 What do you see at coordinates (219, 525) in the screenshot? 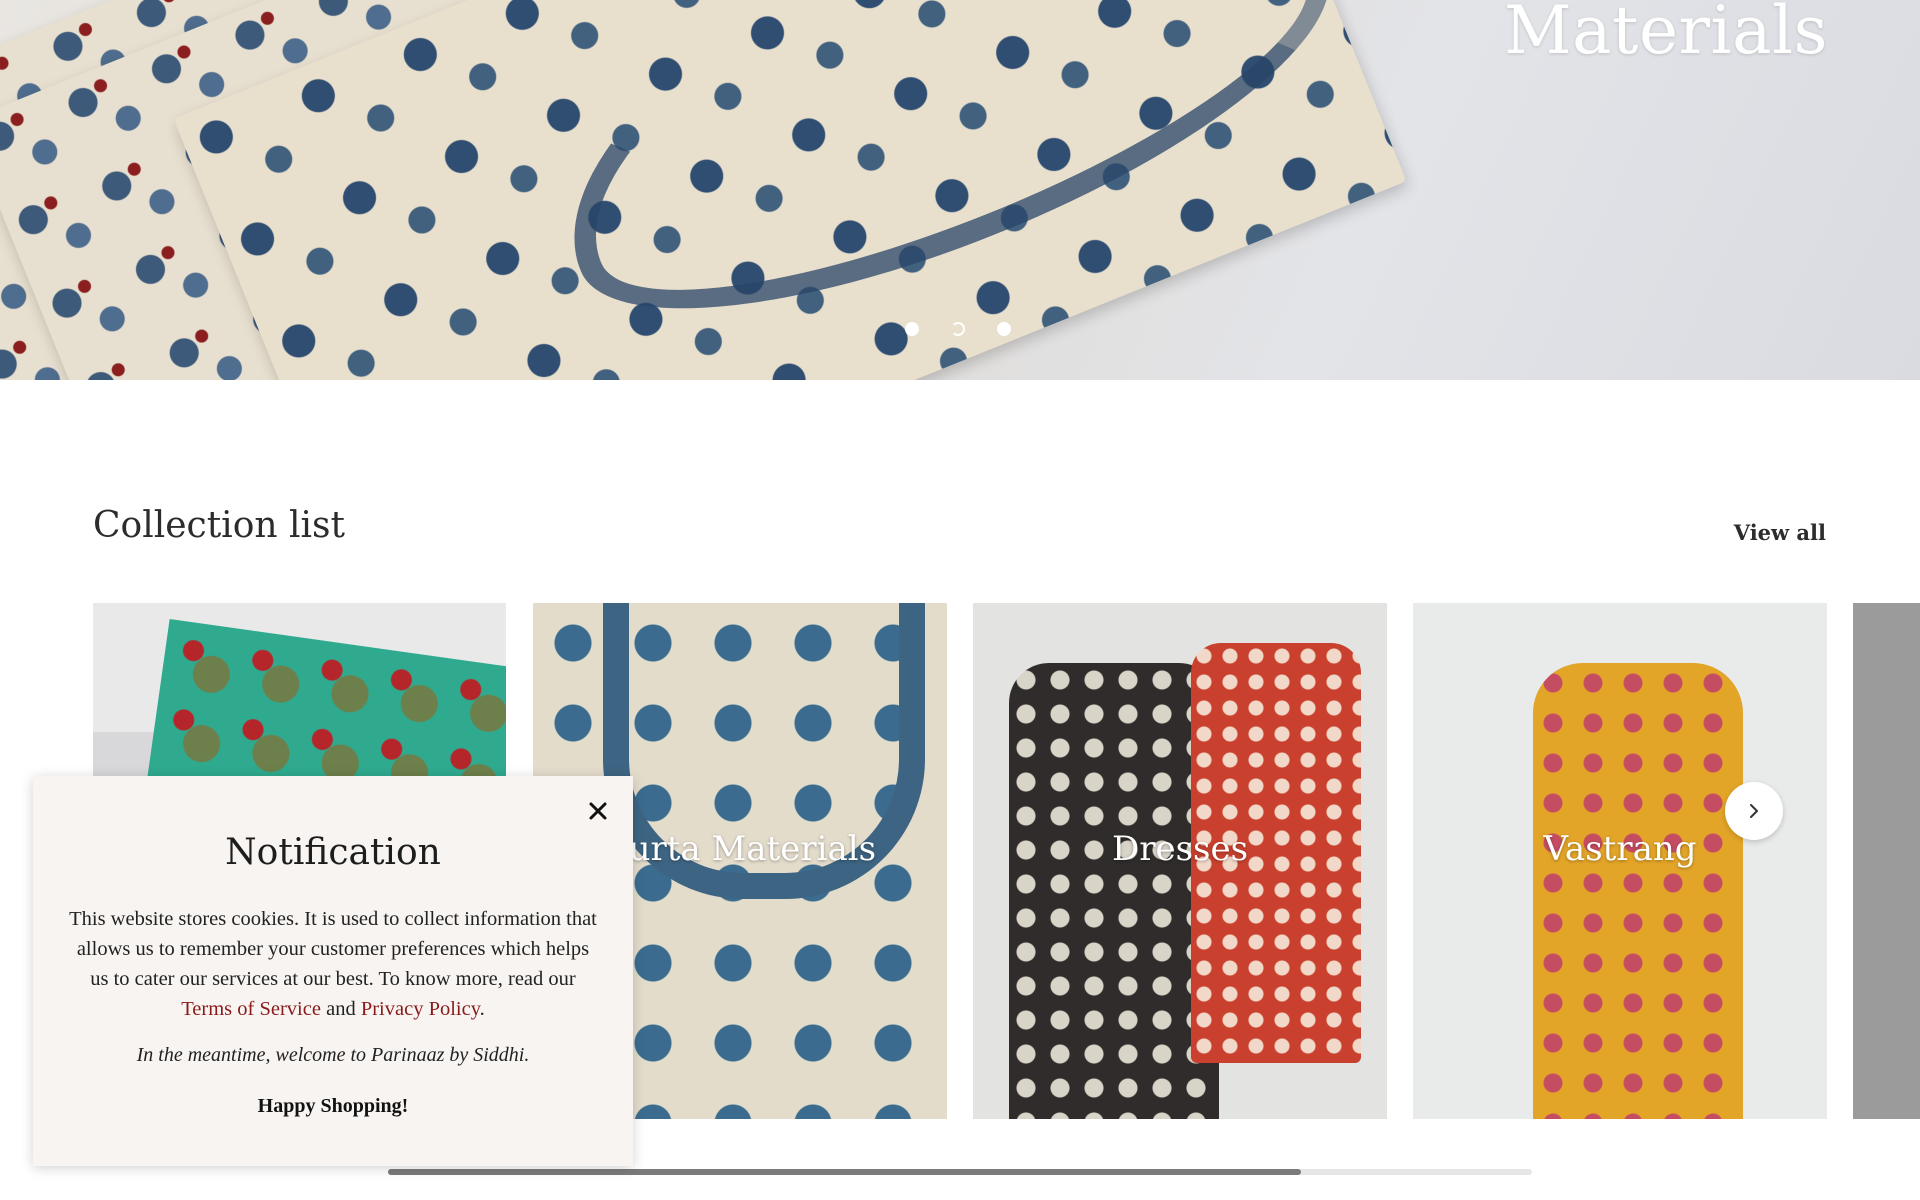
I see `section-title: Collection list` at bounding box center [219, 525].